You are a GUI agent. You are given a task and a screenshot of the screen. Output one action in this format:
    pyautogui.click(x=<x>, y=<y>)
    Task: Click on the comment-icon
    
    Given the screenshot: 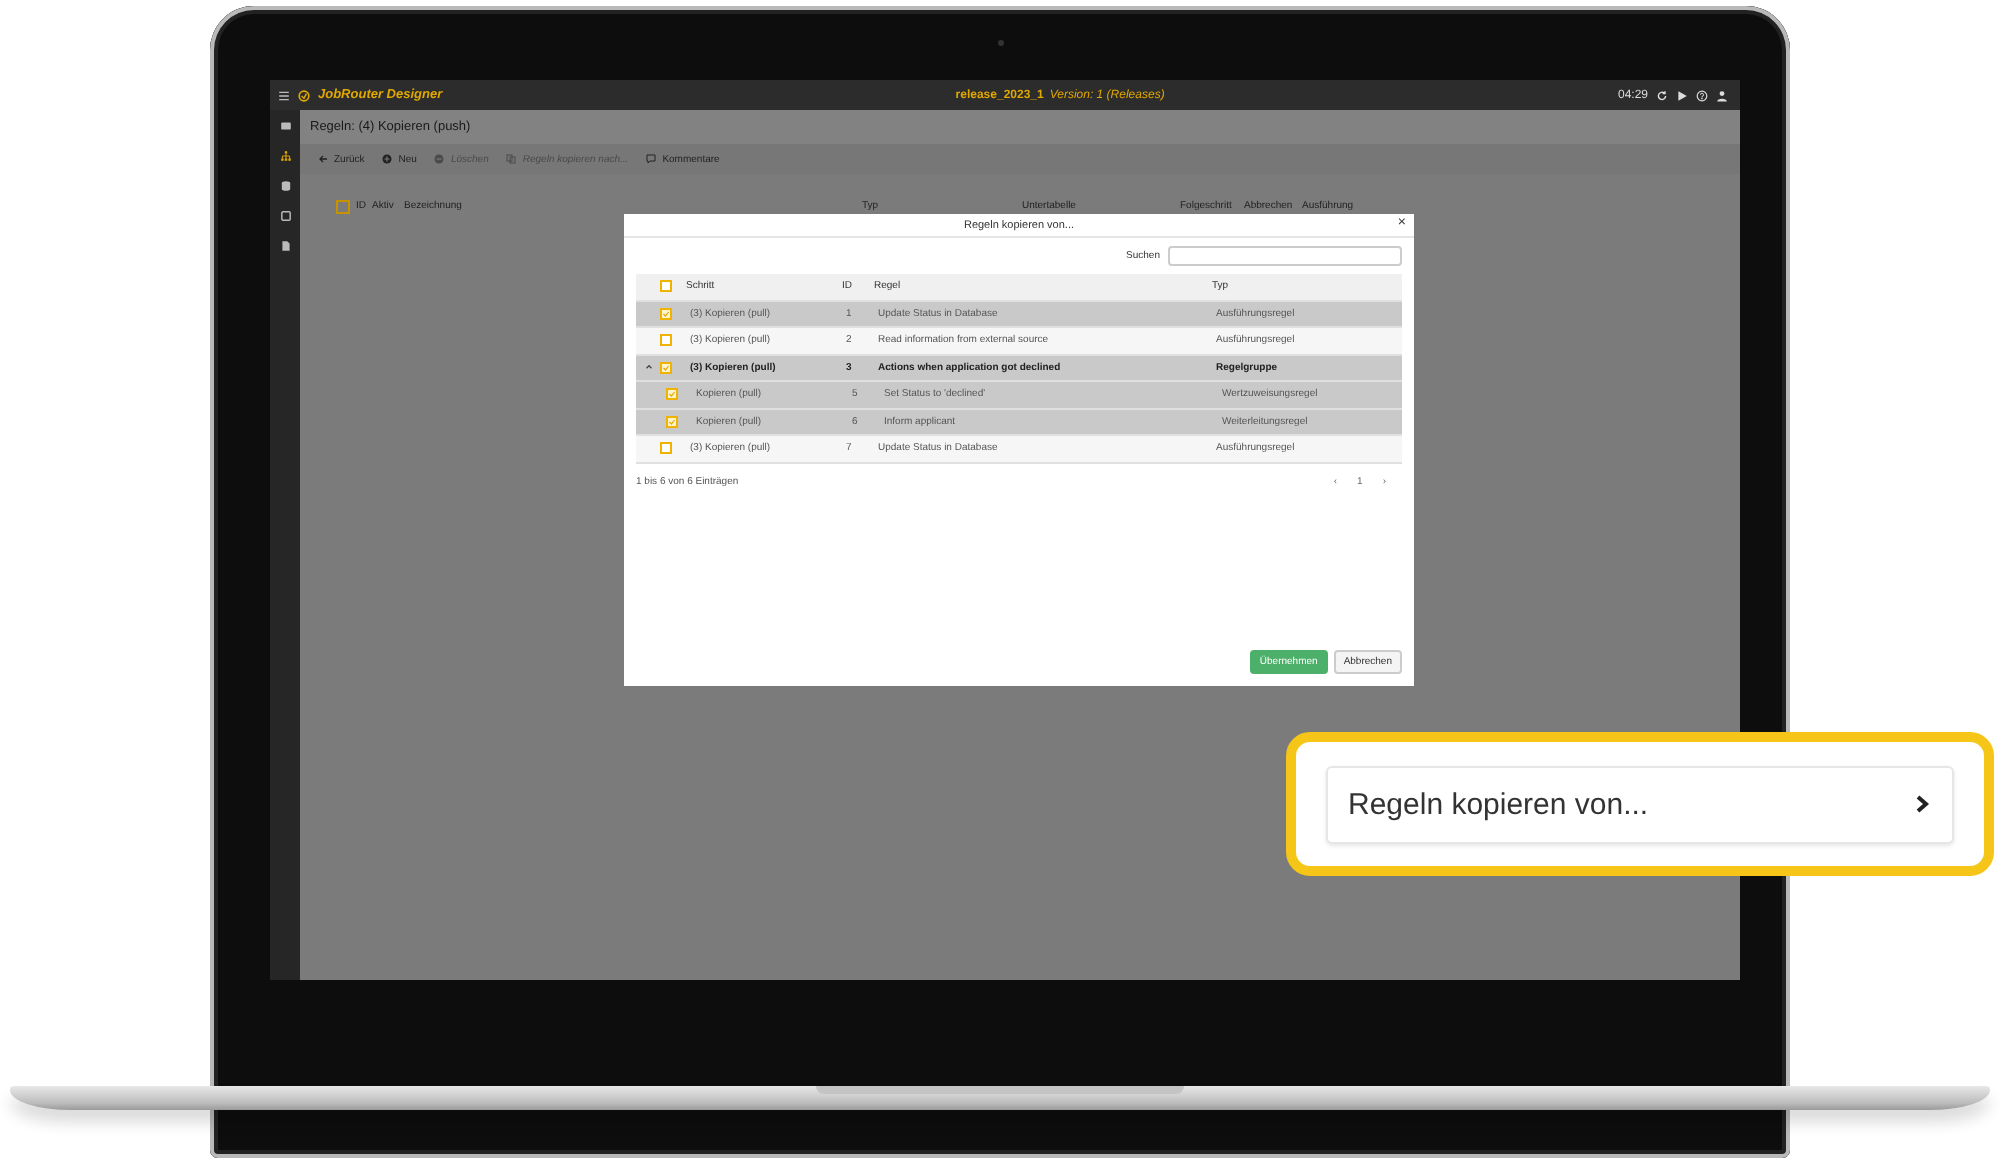 What is the action you would take?
    pyautogui.click(x=651, y=159)
    